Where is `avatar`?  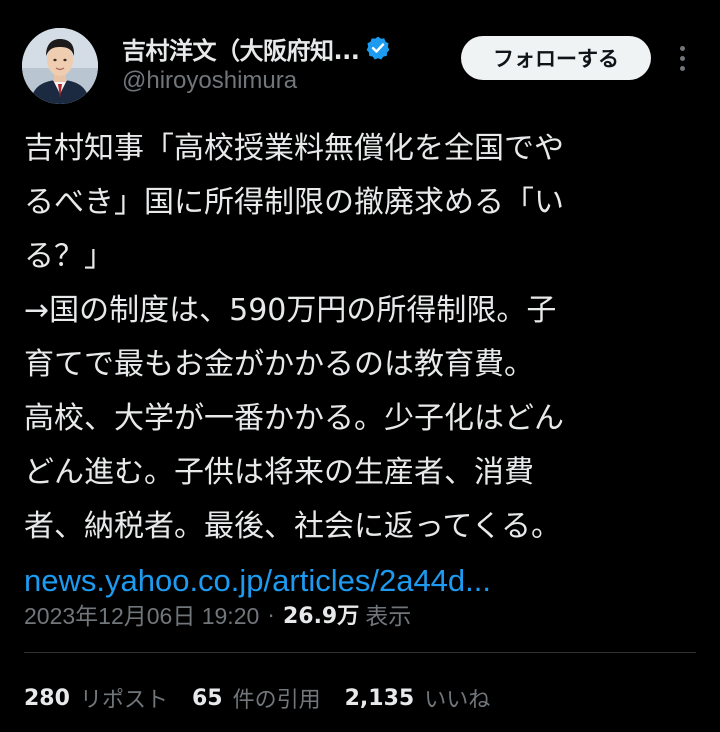
avatar is located at coordinates (60, 66).